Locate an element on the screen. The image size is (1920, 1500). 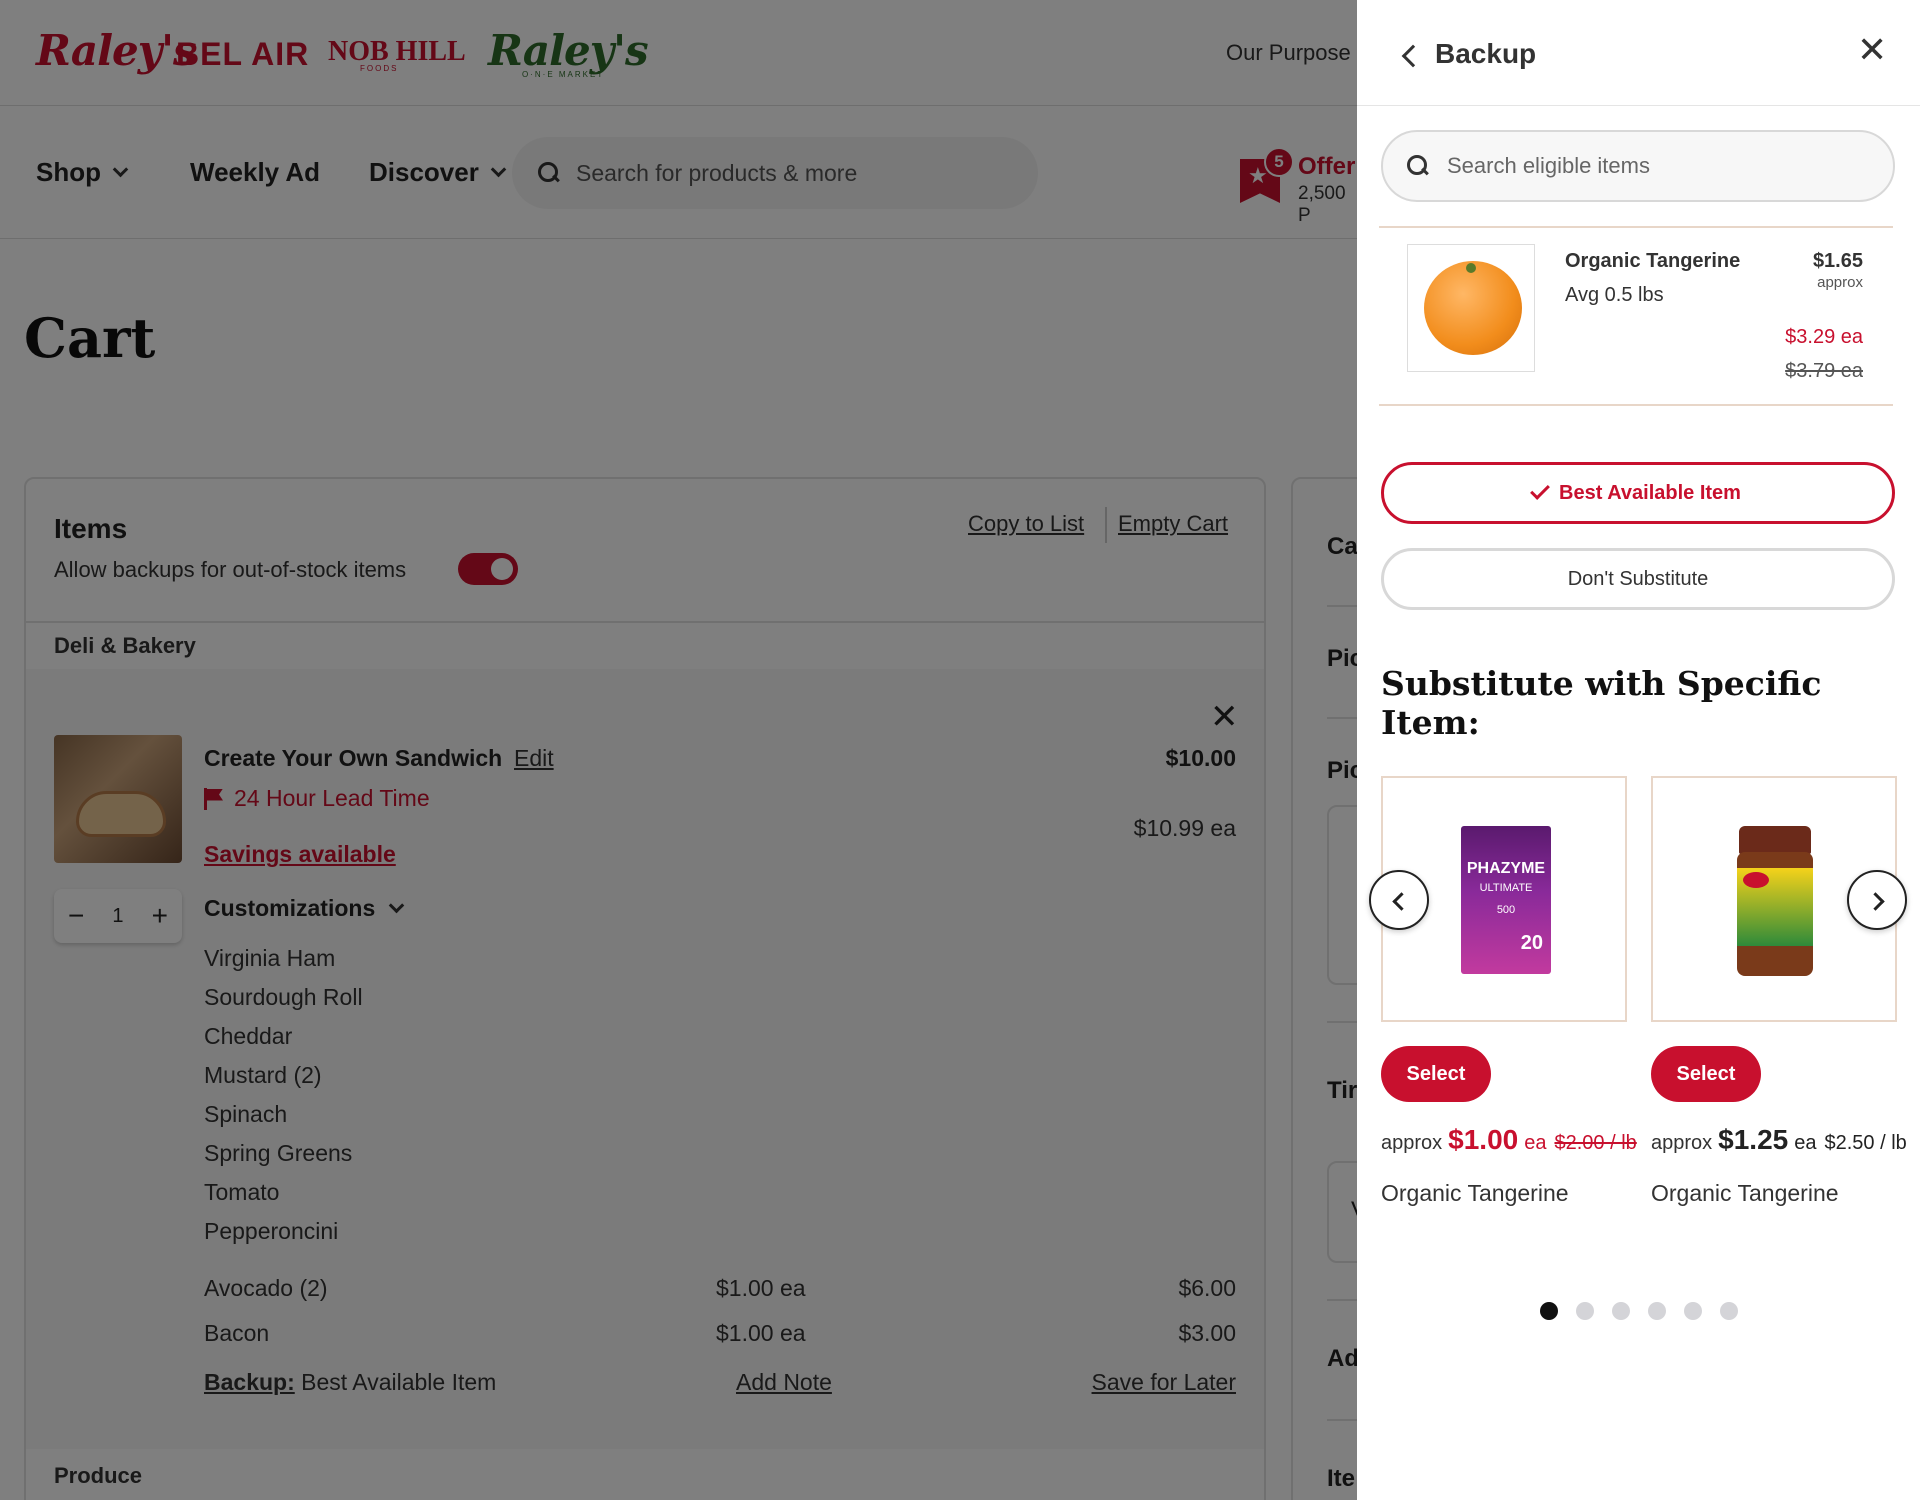
current-item-name: Organic Tangerine is located at coordinates (1653, 261).